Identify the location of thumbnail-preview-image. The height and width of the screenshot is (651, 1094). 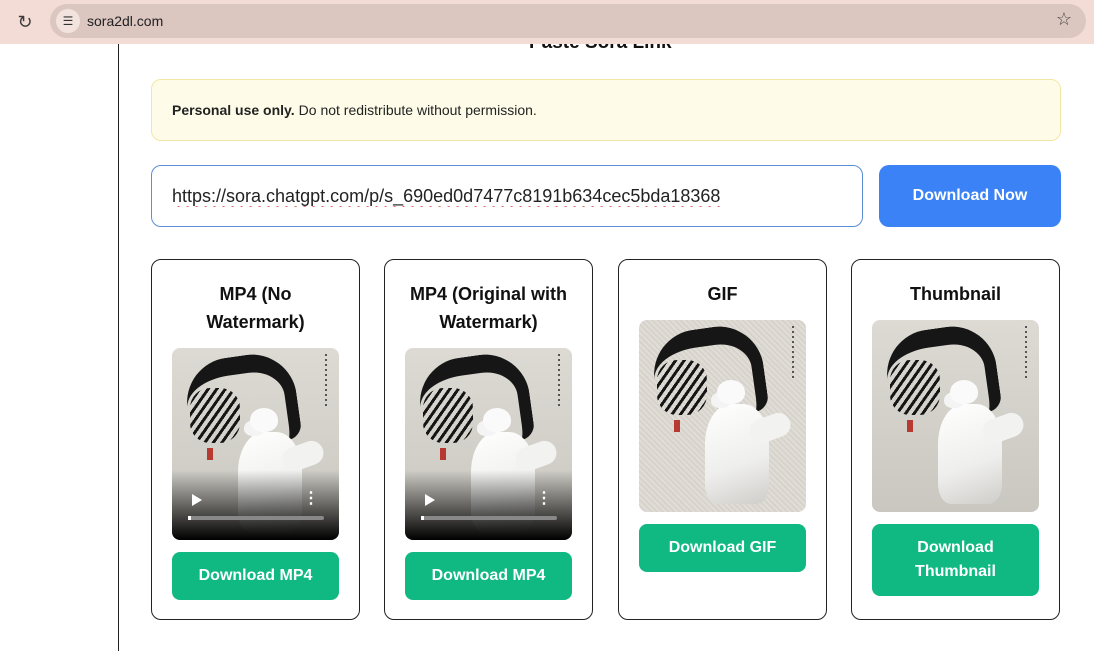
(955, 416).